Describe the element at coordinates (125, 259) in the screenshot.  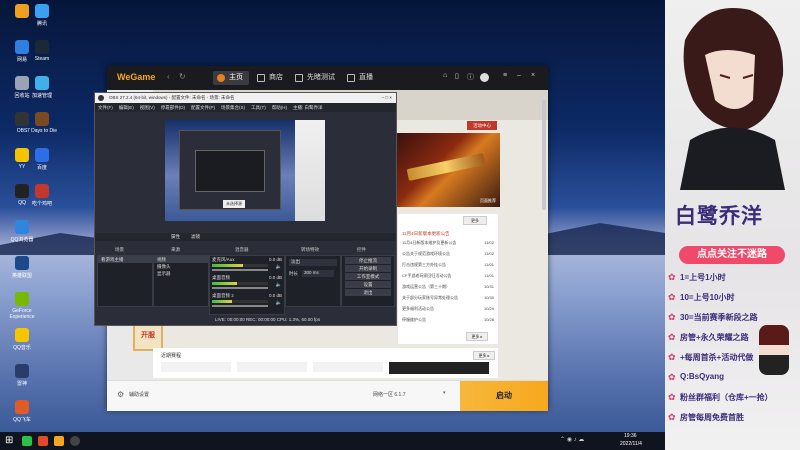
I see `scene-item: 看游戏主播` at that location.